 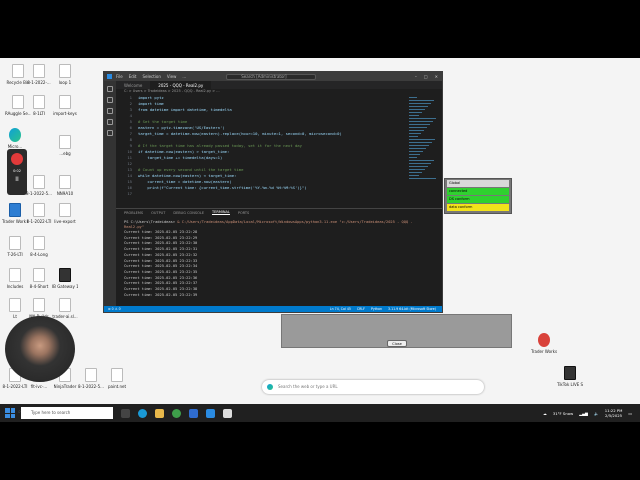 I want to click on weather-text: 31°F Snow, so click(x=563, y=413).